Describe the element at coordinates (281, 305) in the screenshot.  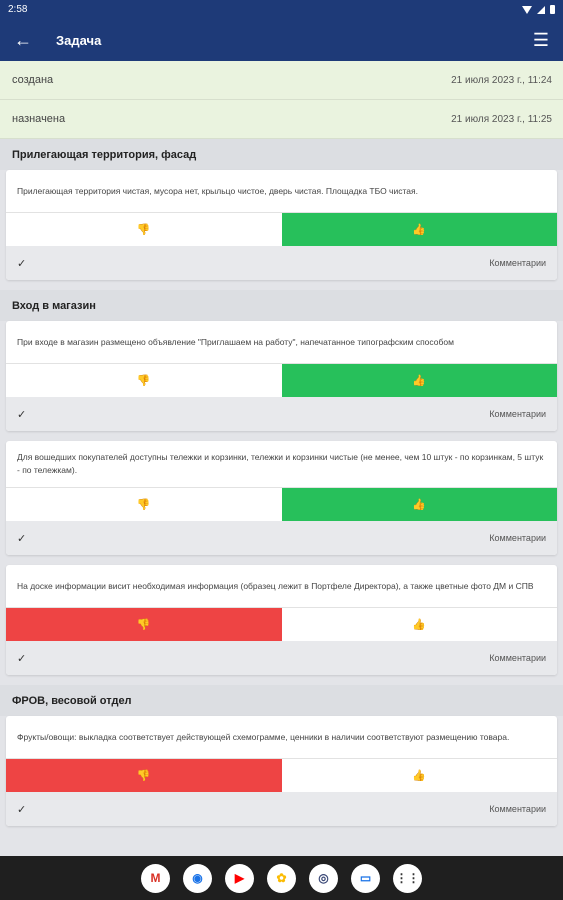
I see `section-header: Вход в магазин` at that location.